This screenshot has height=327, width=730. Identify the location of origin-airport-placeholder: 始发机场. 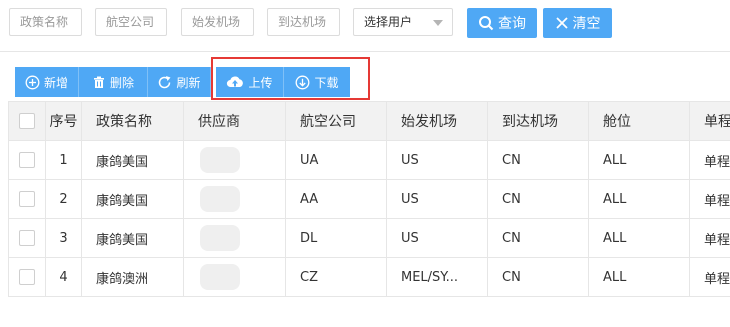
(216, 22).